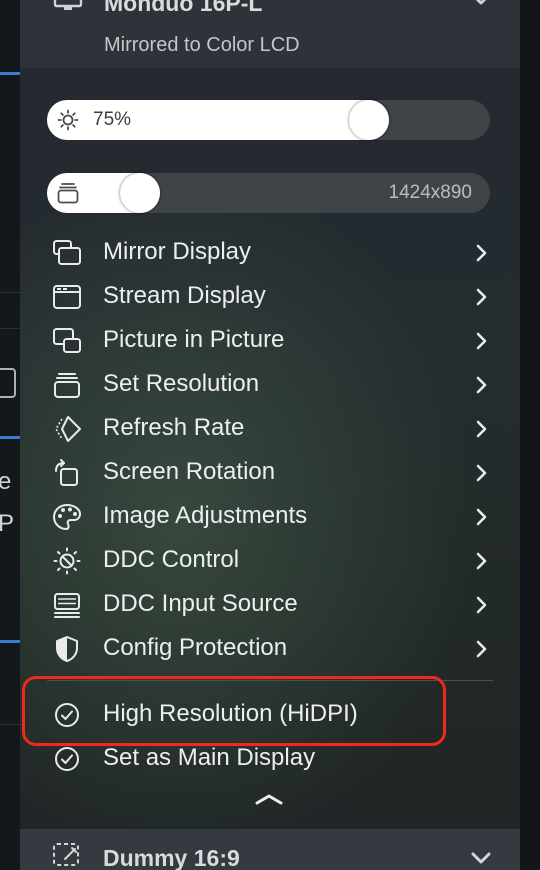 The width and height of the screenshot is (540, 870). I want to click on menu-item-label: Config Protection, so click(195, 647).